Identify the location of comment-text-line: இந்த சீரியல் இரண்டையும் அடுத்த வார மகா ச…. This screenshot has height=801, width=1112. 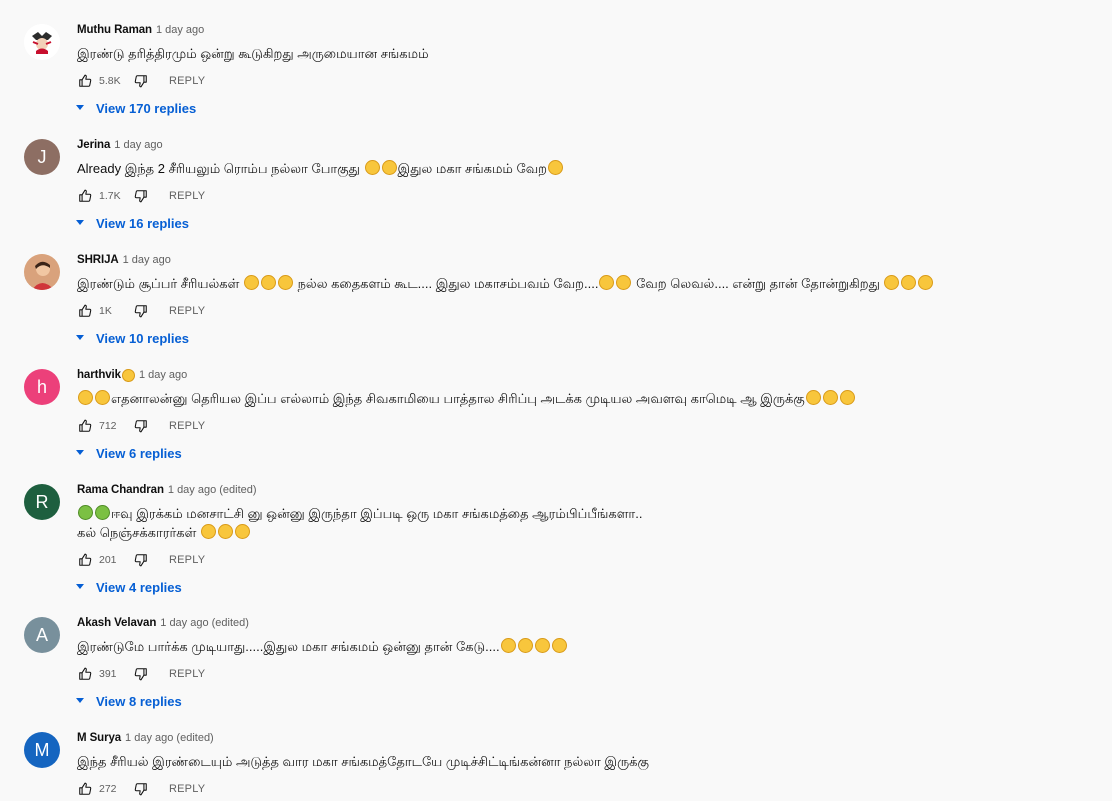
(363, 761).